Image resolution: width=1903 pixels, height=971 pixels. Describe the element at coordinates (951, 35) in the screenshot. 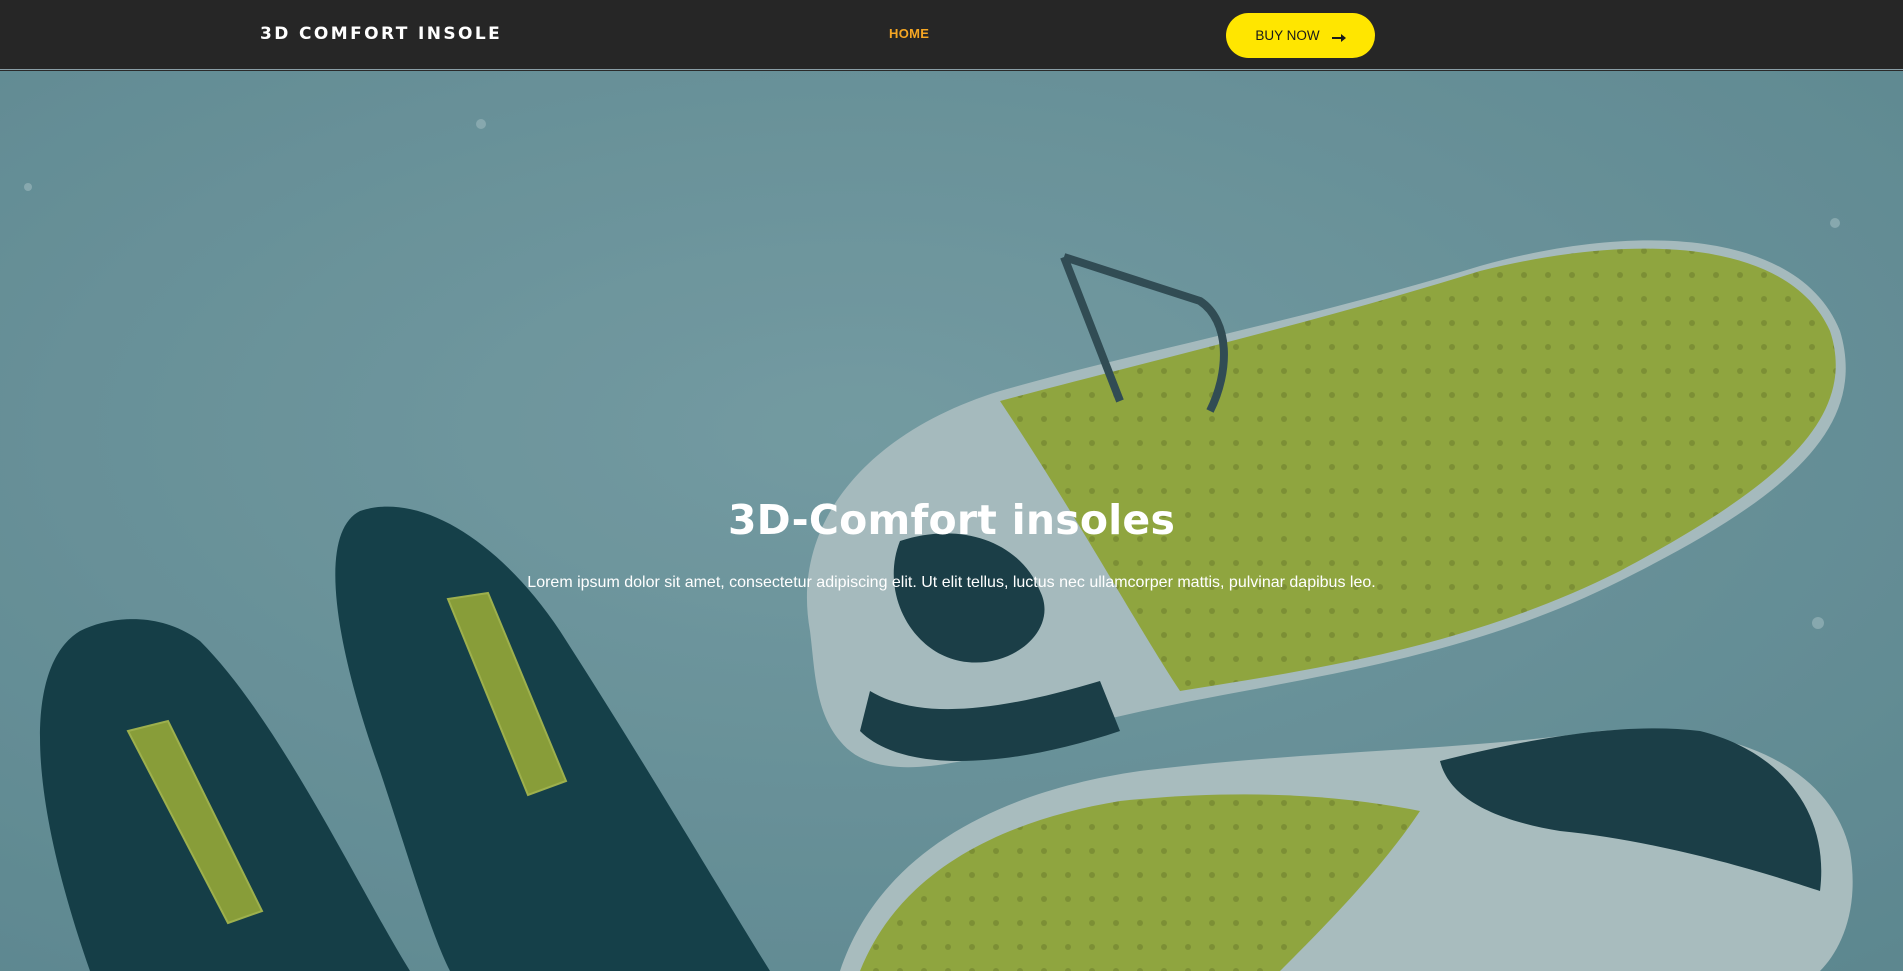

I see `top-navbar: 3D COMFORT INSOLE HOME BUY NOW` at that location.